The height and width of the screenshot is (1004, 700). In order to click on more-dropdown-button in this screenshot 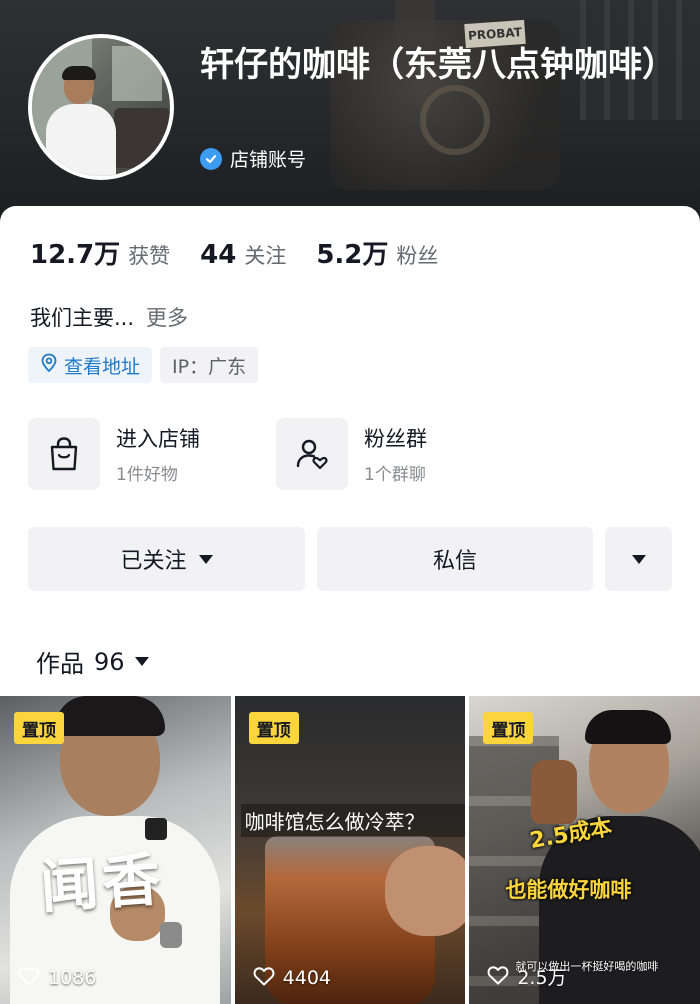, I will do `click(638, 559)`.